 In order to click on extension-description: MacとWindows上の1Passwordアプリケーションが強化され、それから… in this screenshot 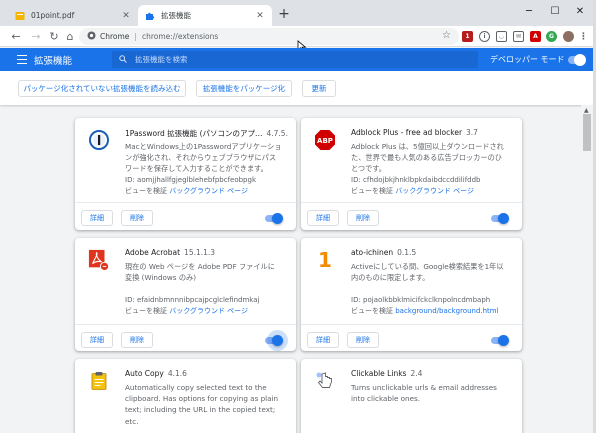, I will do `click(203, 158)`.